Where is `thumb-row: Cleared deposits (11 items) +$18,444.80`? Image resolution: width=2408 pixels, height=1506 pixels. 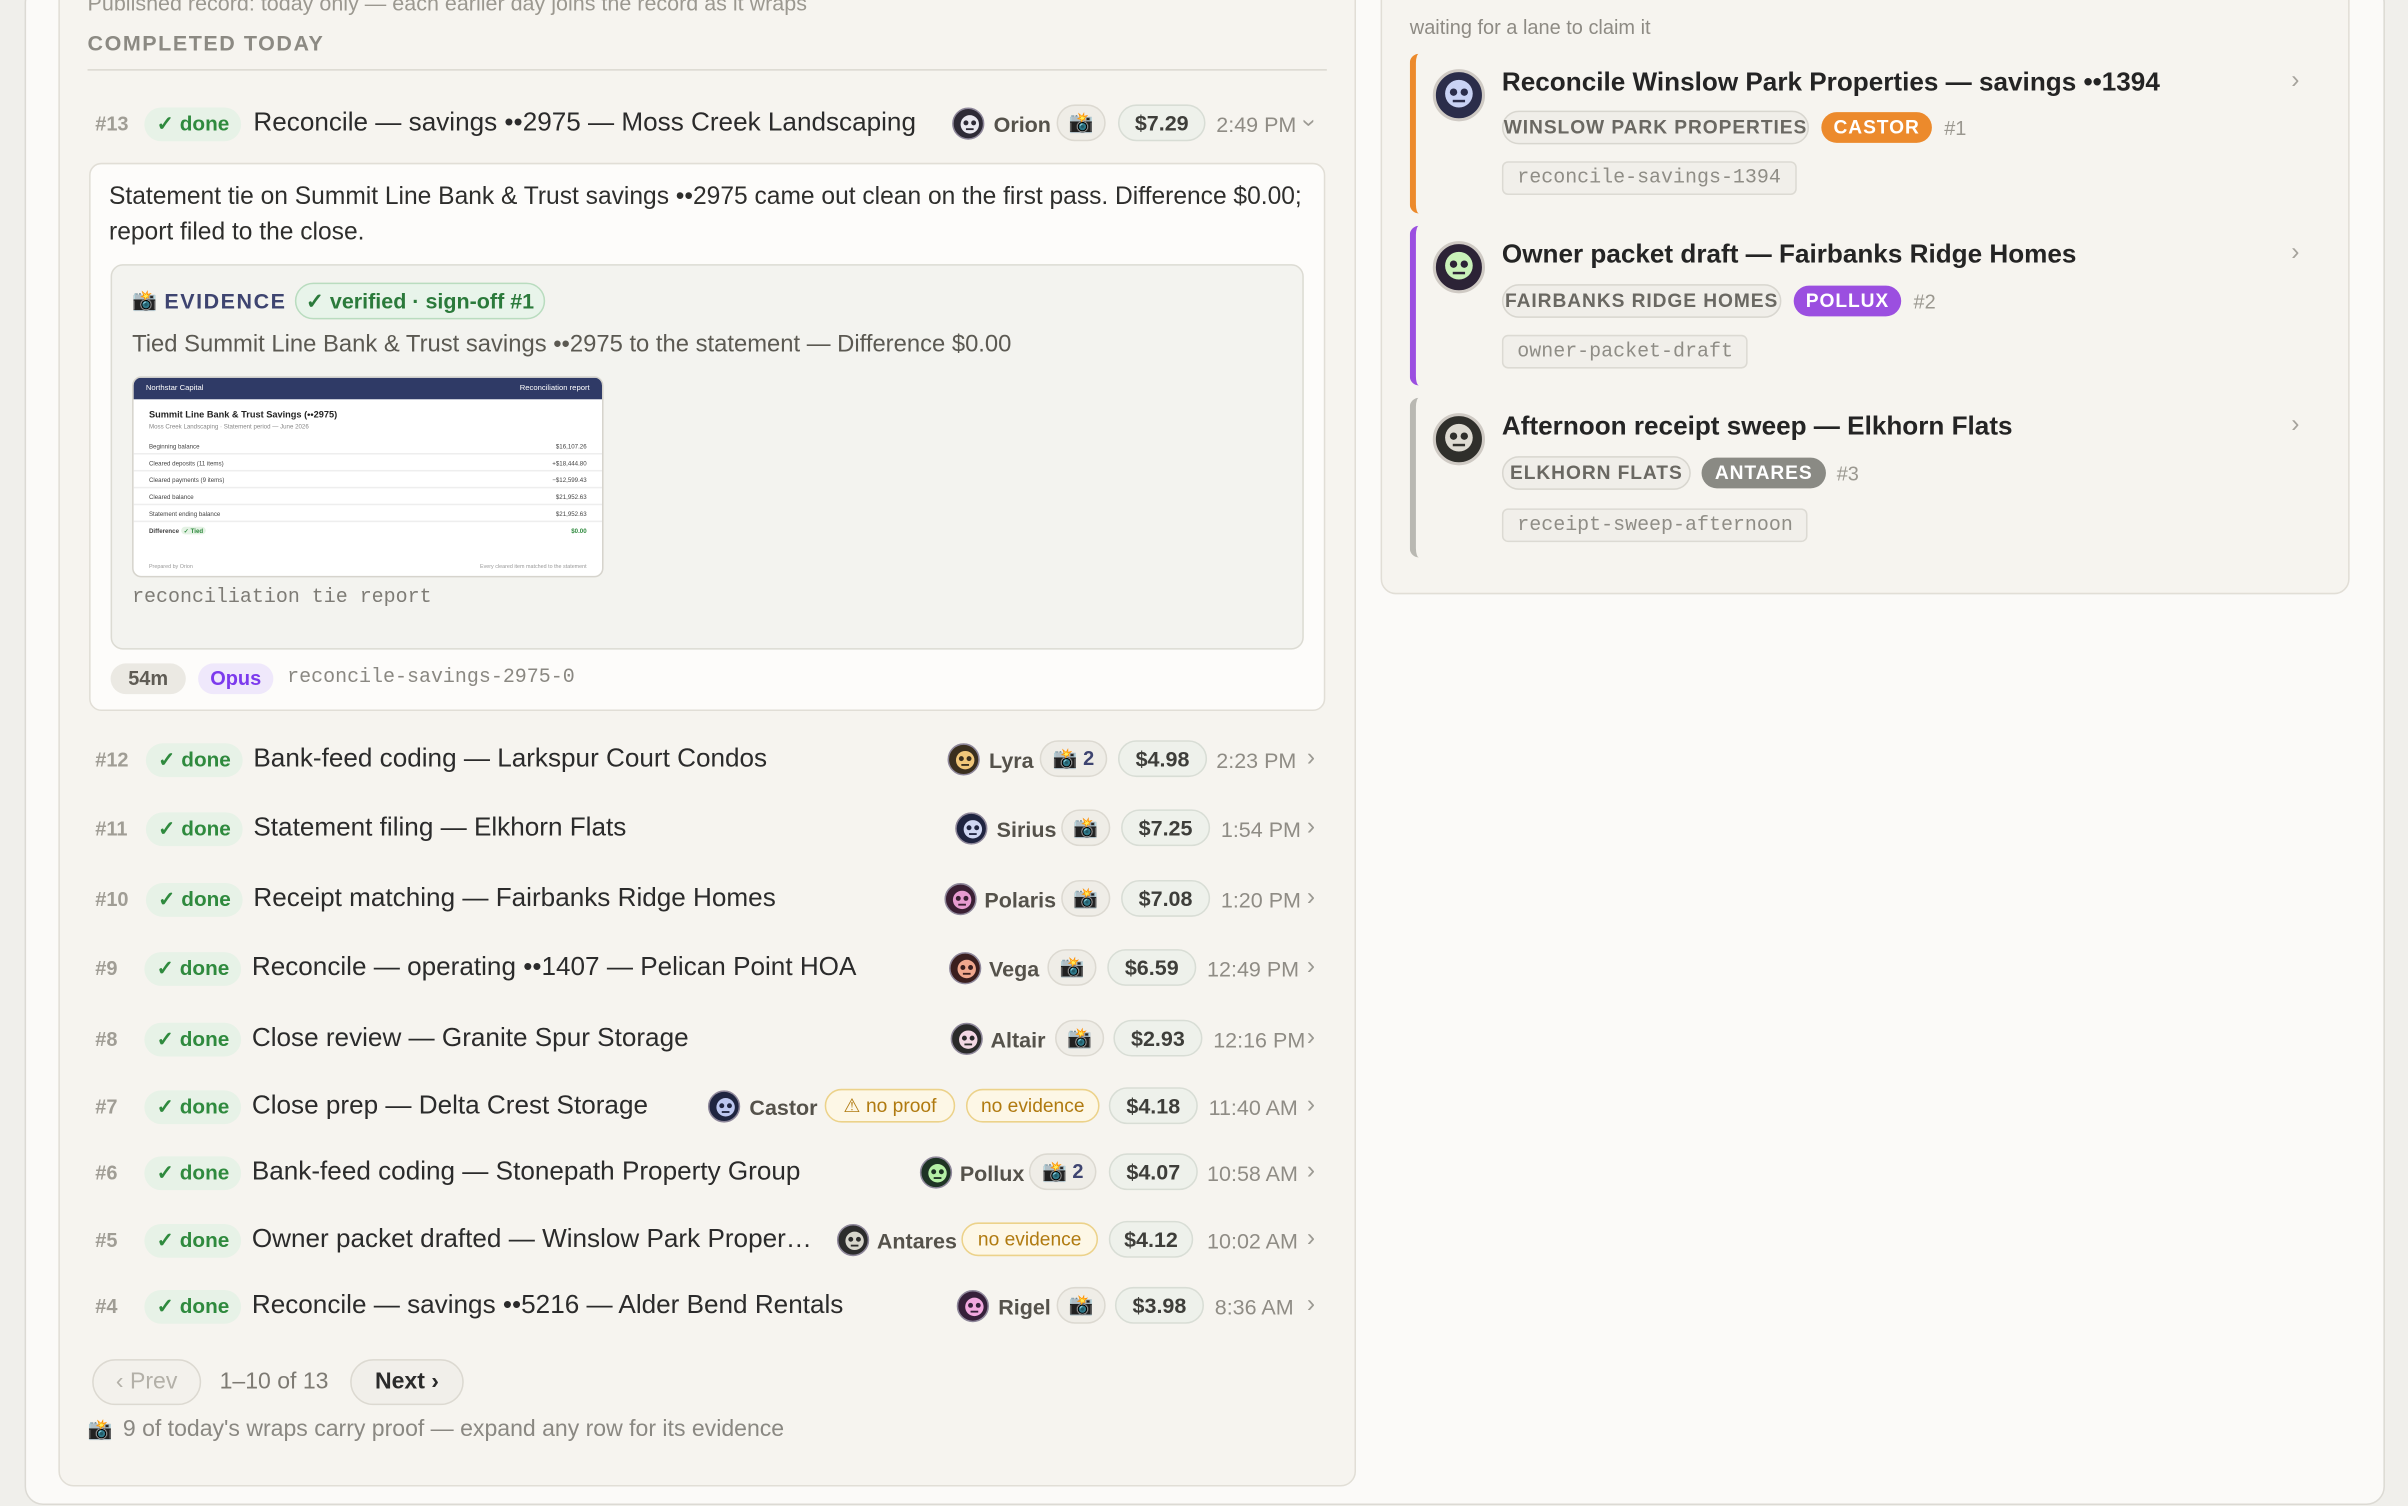
thumb-row: Cleared deposits (11 items) +$18,444.80 is located at coordinates (367, 463).